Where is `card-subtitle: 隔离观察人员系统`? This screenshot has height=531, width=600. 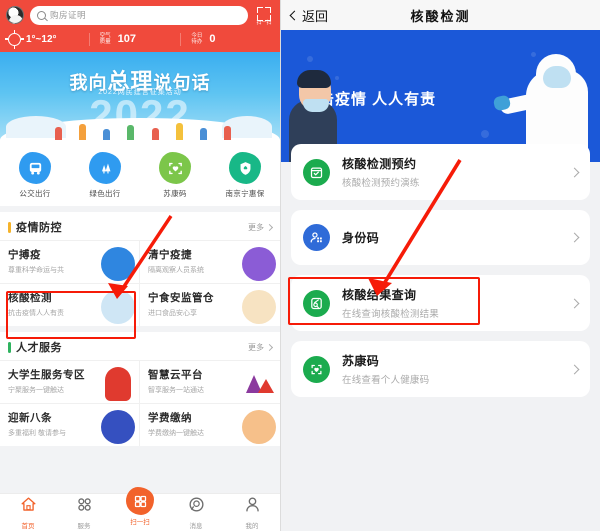
card-subtitle: 隔离观察人员系统 is located at coordinates (176, 270).